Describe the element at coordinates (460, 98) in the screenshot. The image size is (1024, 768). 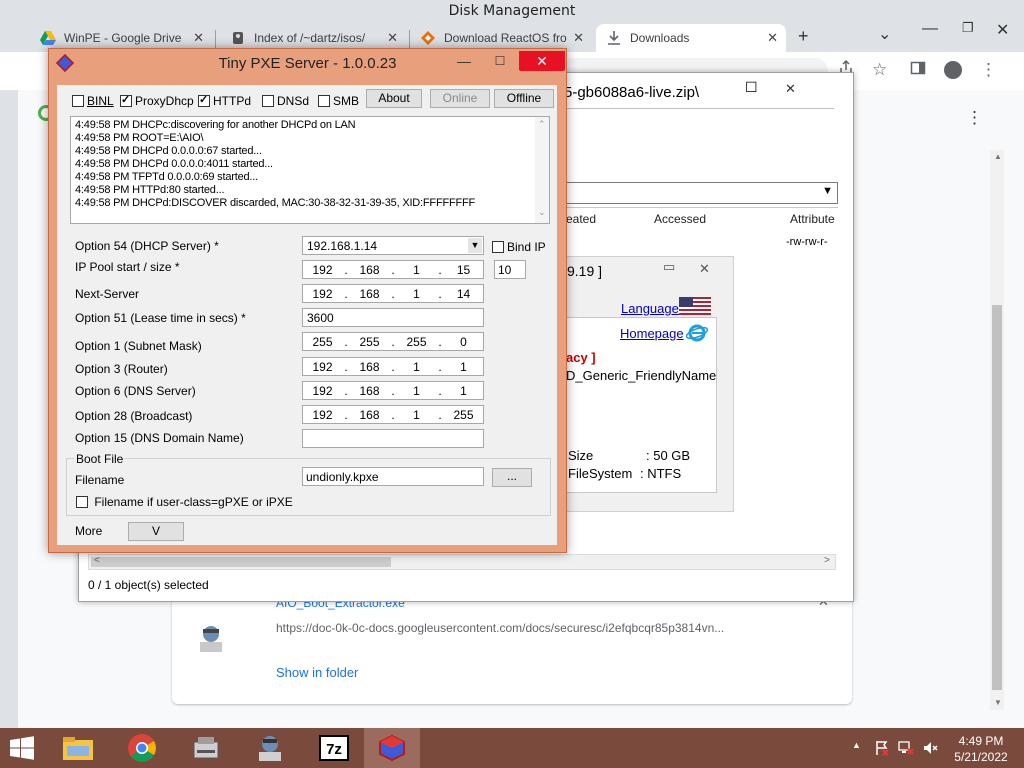
I see `online-button: Online` at that location.